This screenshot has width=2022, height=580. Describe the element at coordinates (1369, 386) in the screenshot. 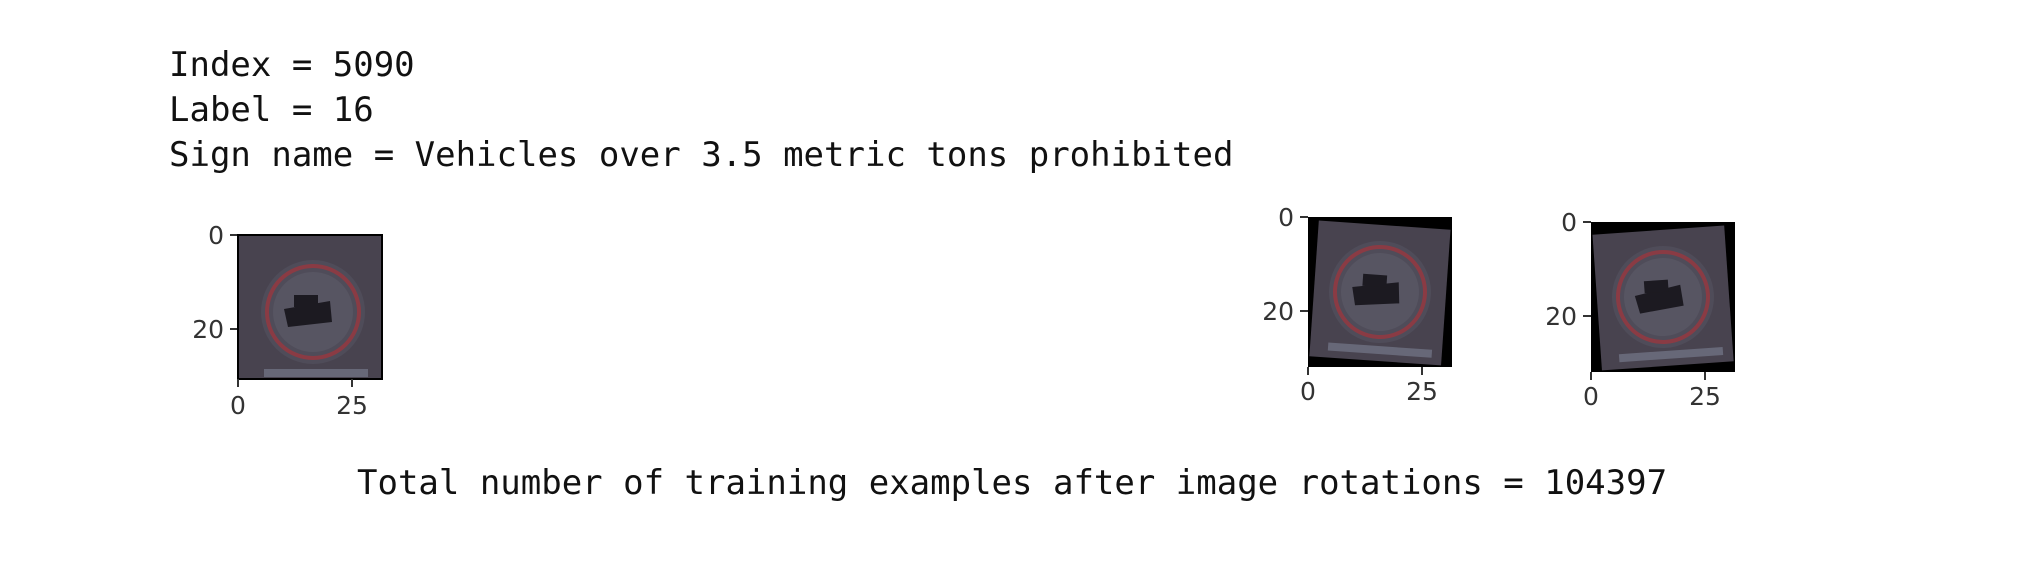

I see `rotated-image-1-x-axis: 0 25` at that location.